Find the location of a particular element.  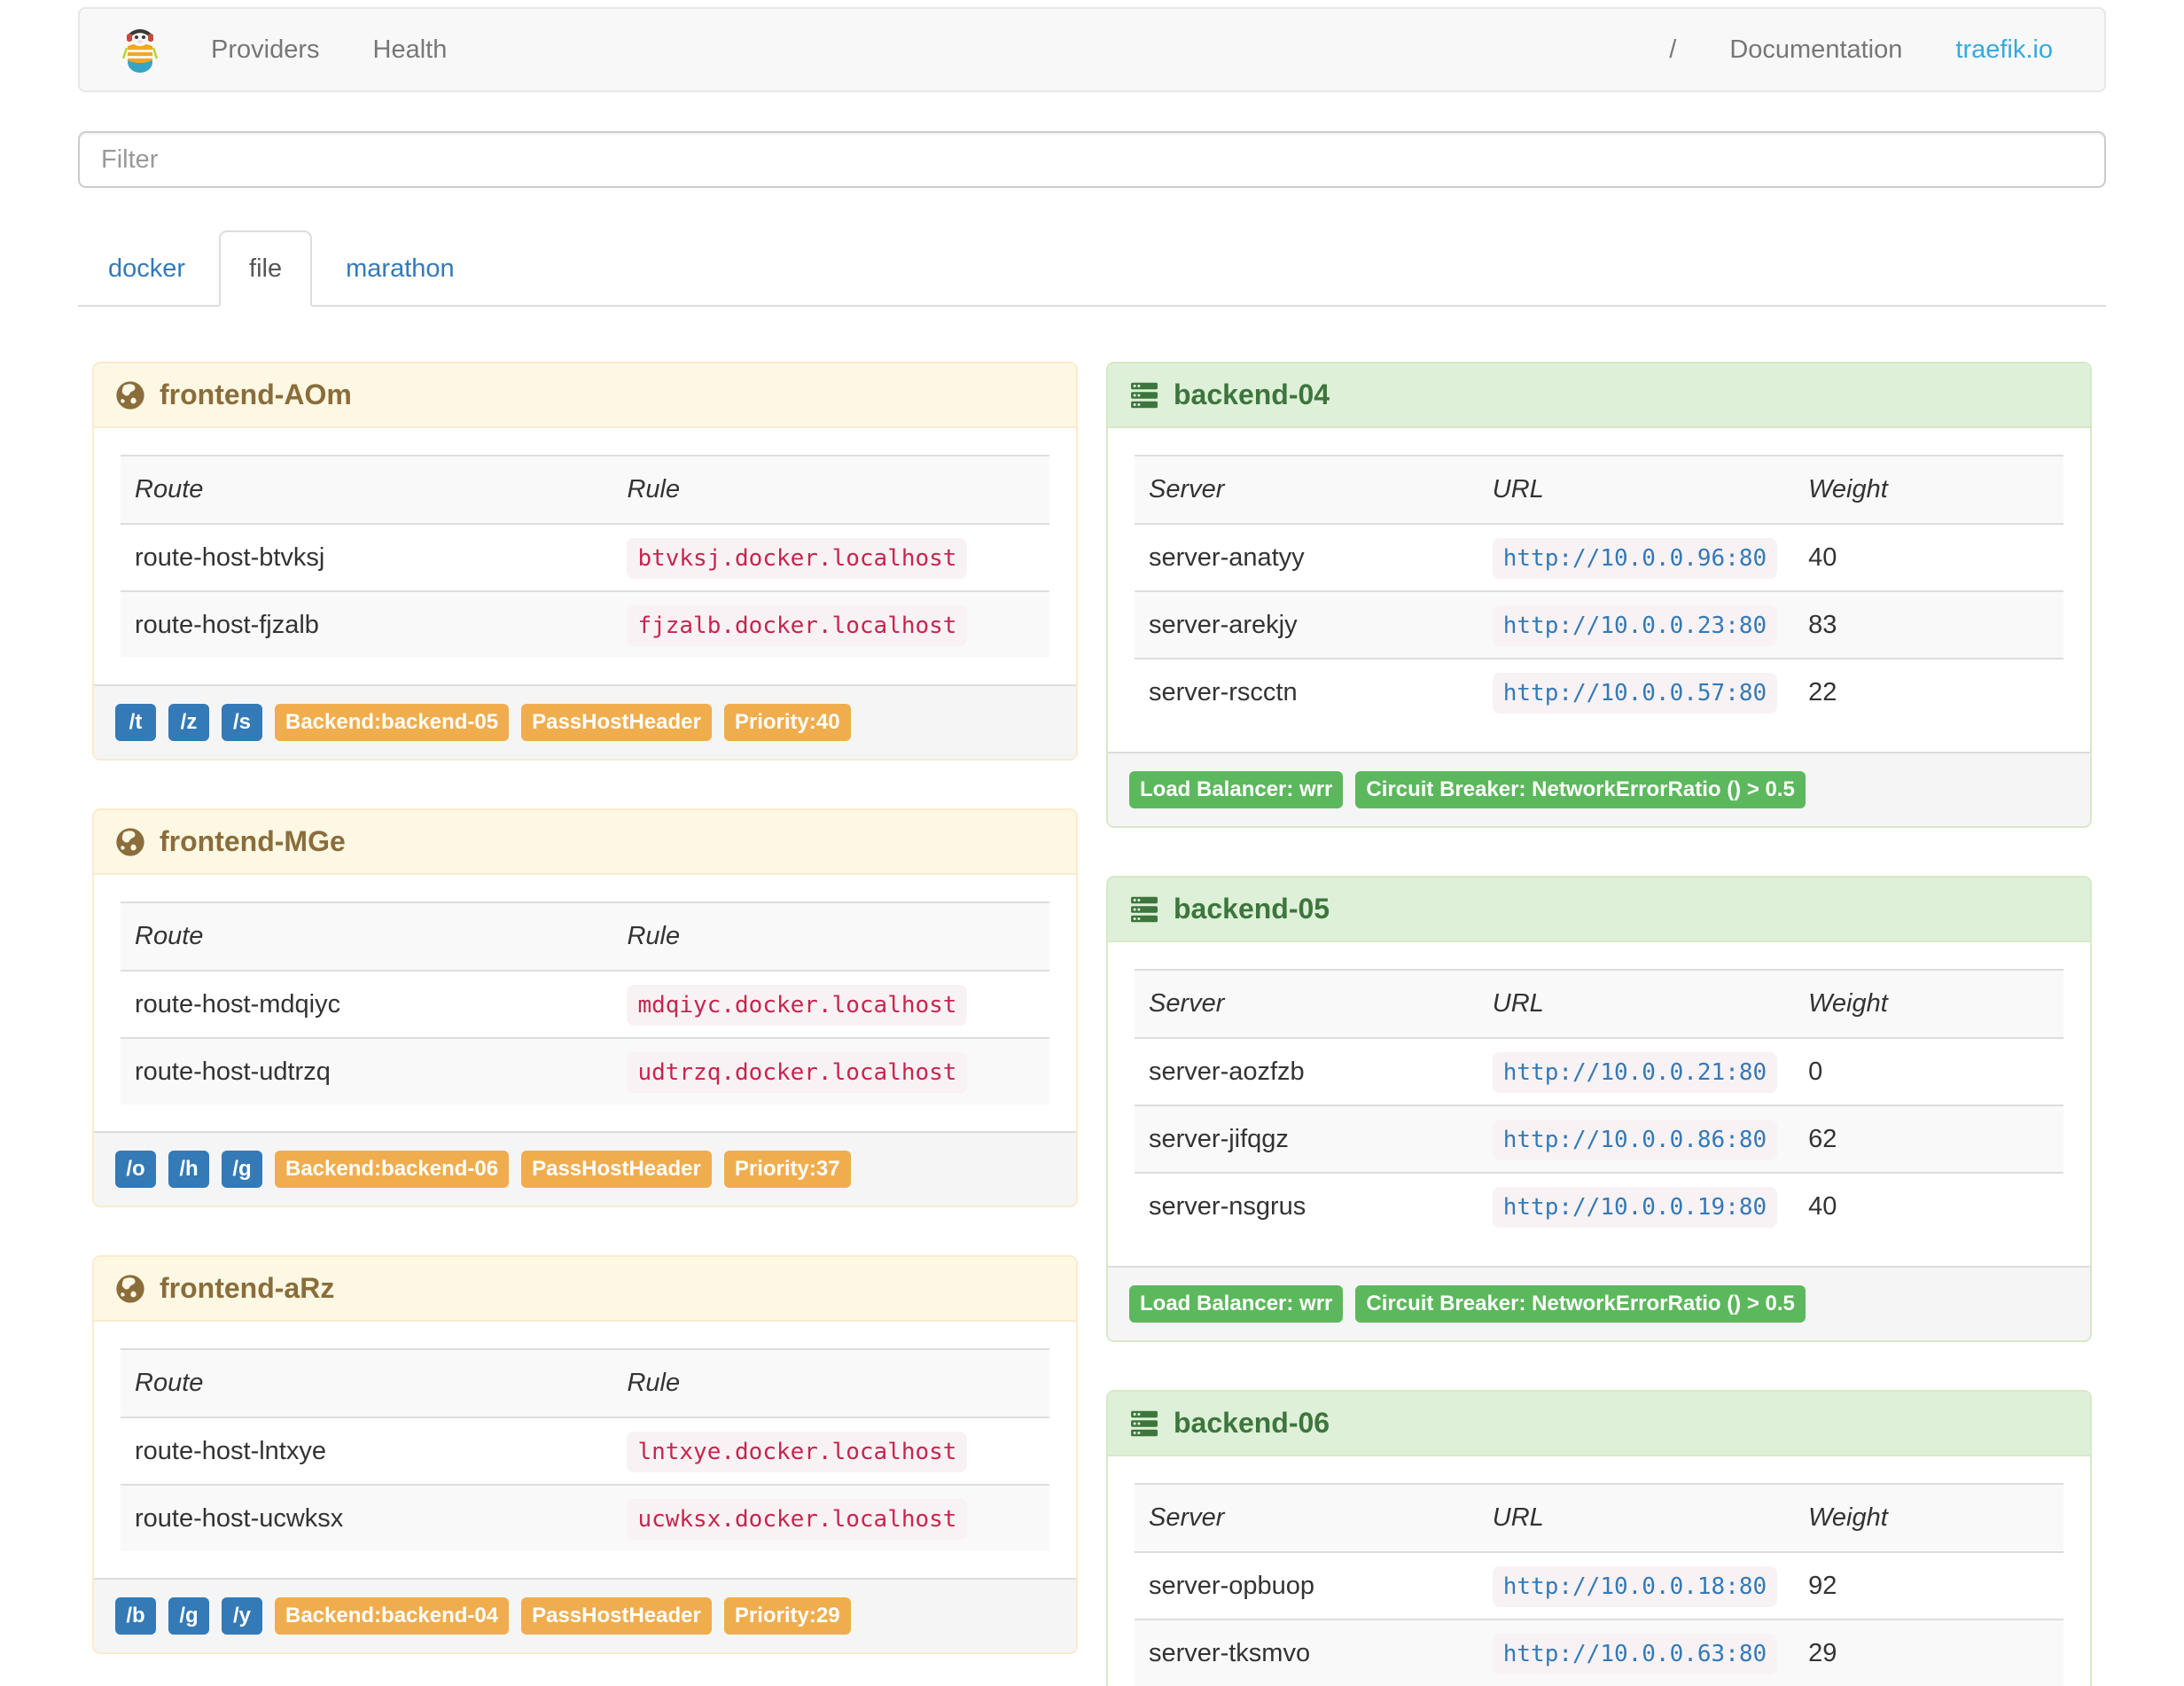

table-row: server-jifqgz http://10.0.0.86:80 62 is located at coordinates (1599, 1138).